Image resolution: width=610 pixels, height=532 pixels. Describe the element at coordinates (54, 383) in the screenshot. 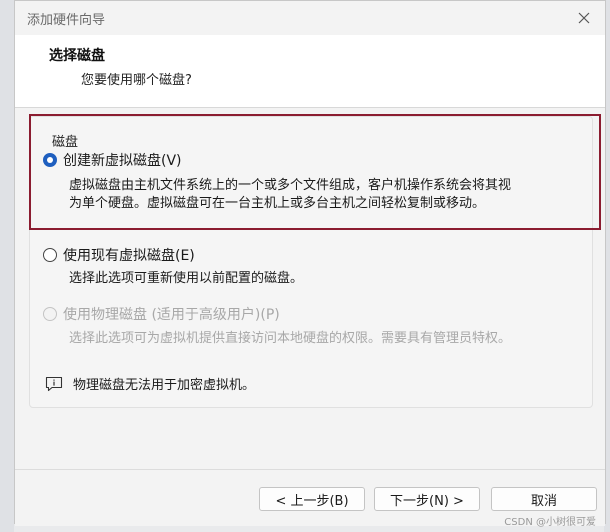

I see `info-comment-icon` at that location.